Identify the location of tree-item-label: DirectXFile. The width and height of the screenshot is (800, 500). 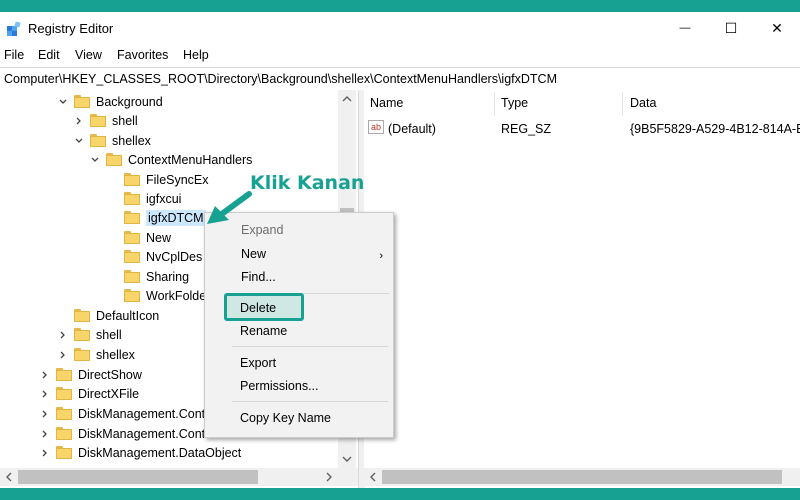
(109, 393).